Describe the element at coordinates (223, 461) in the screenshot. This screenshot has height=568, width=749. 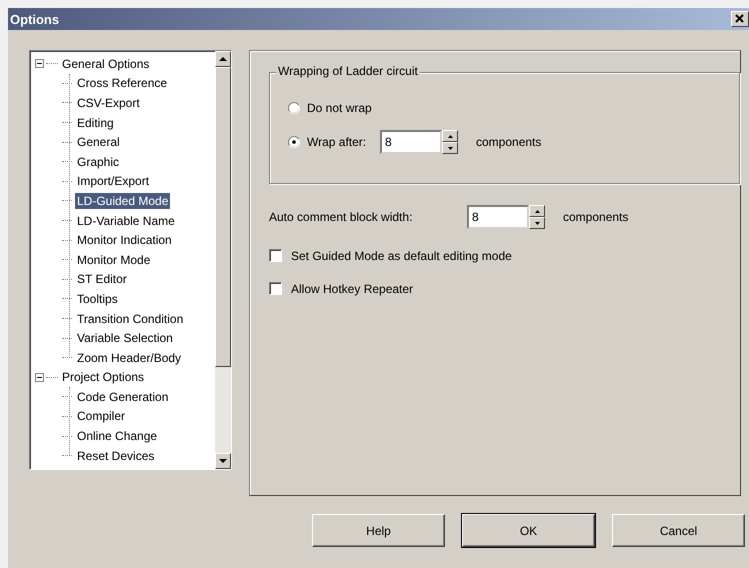
I see `scroll-down-icon` at that location.